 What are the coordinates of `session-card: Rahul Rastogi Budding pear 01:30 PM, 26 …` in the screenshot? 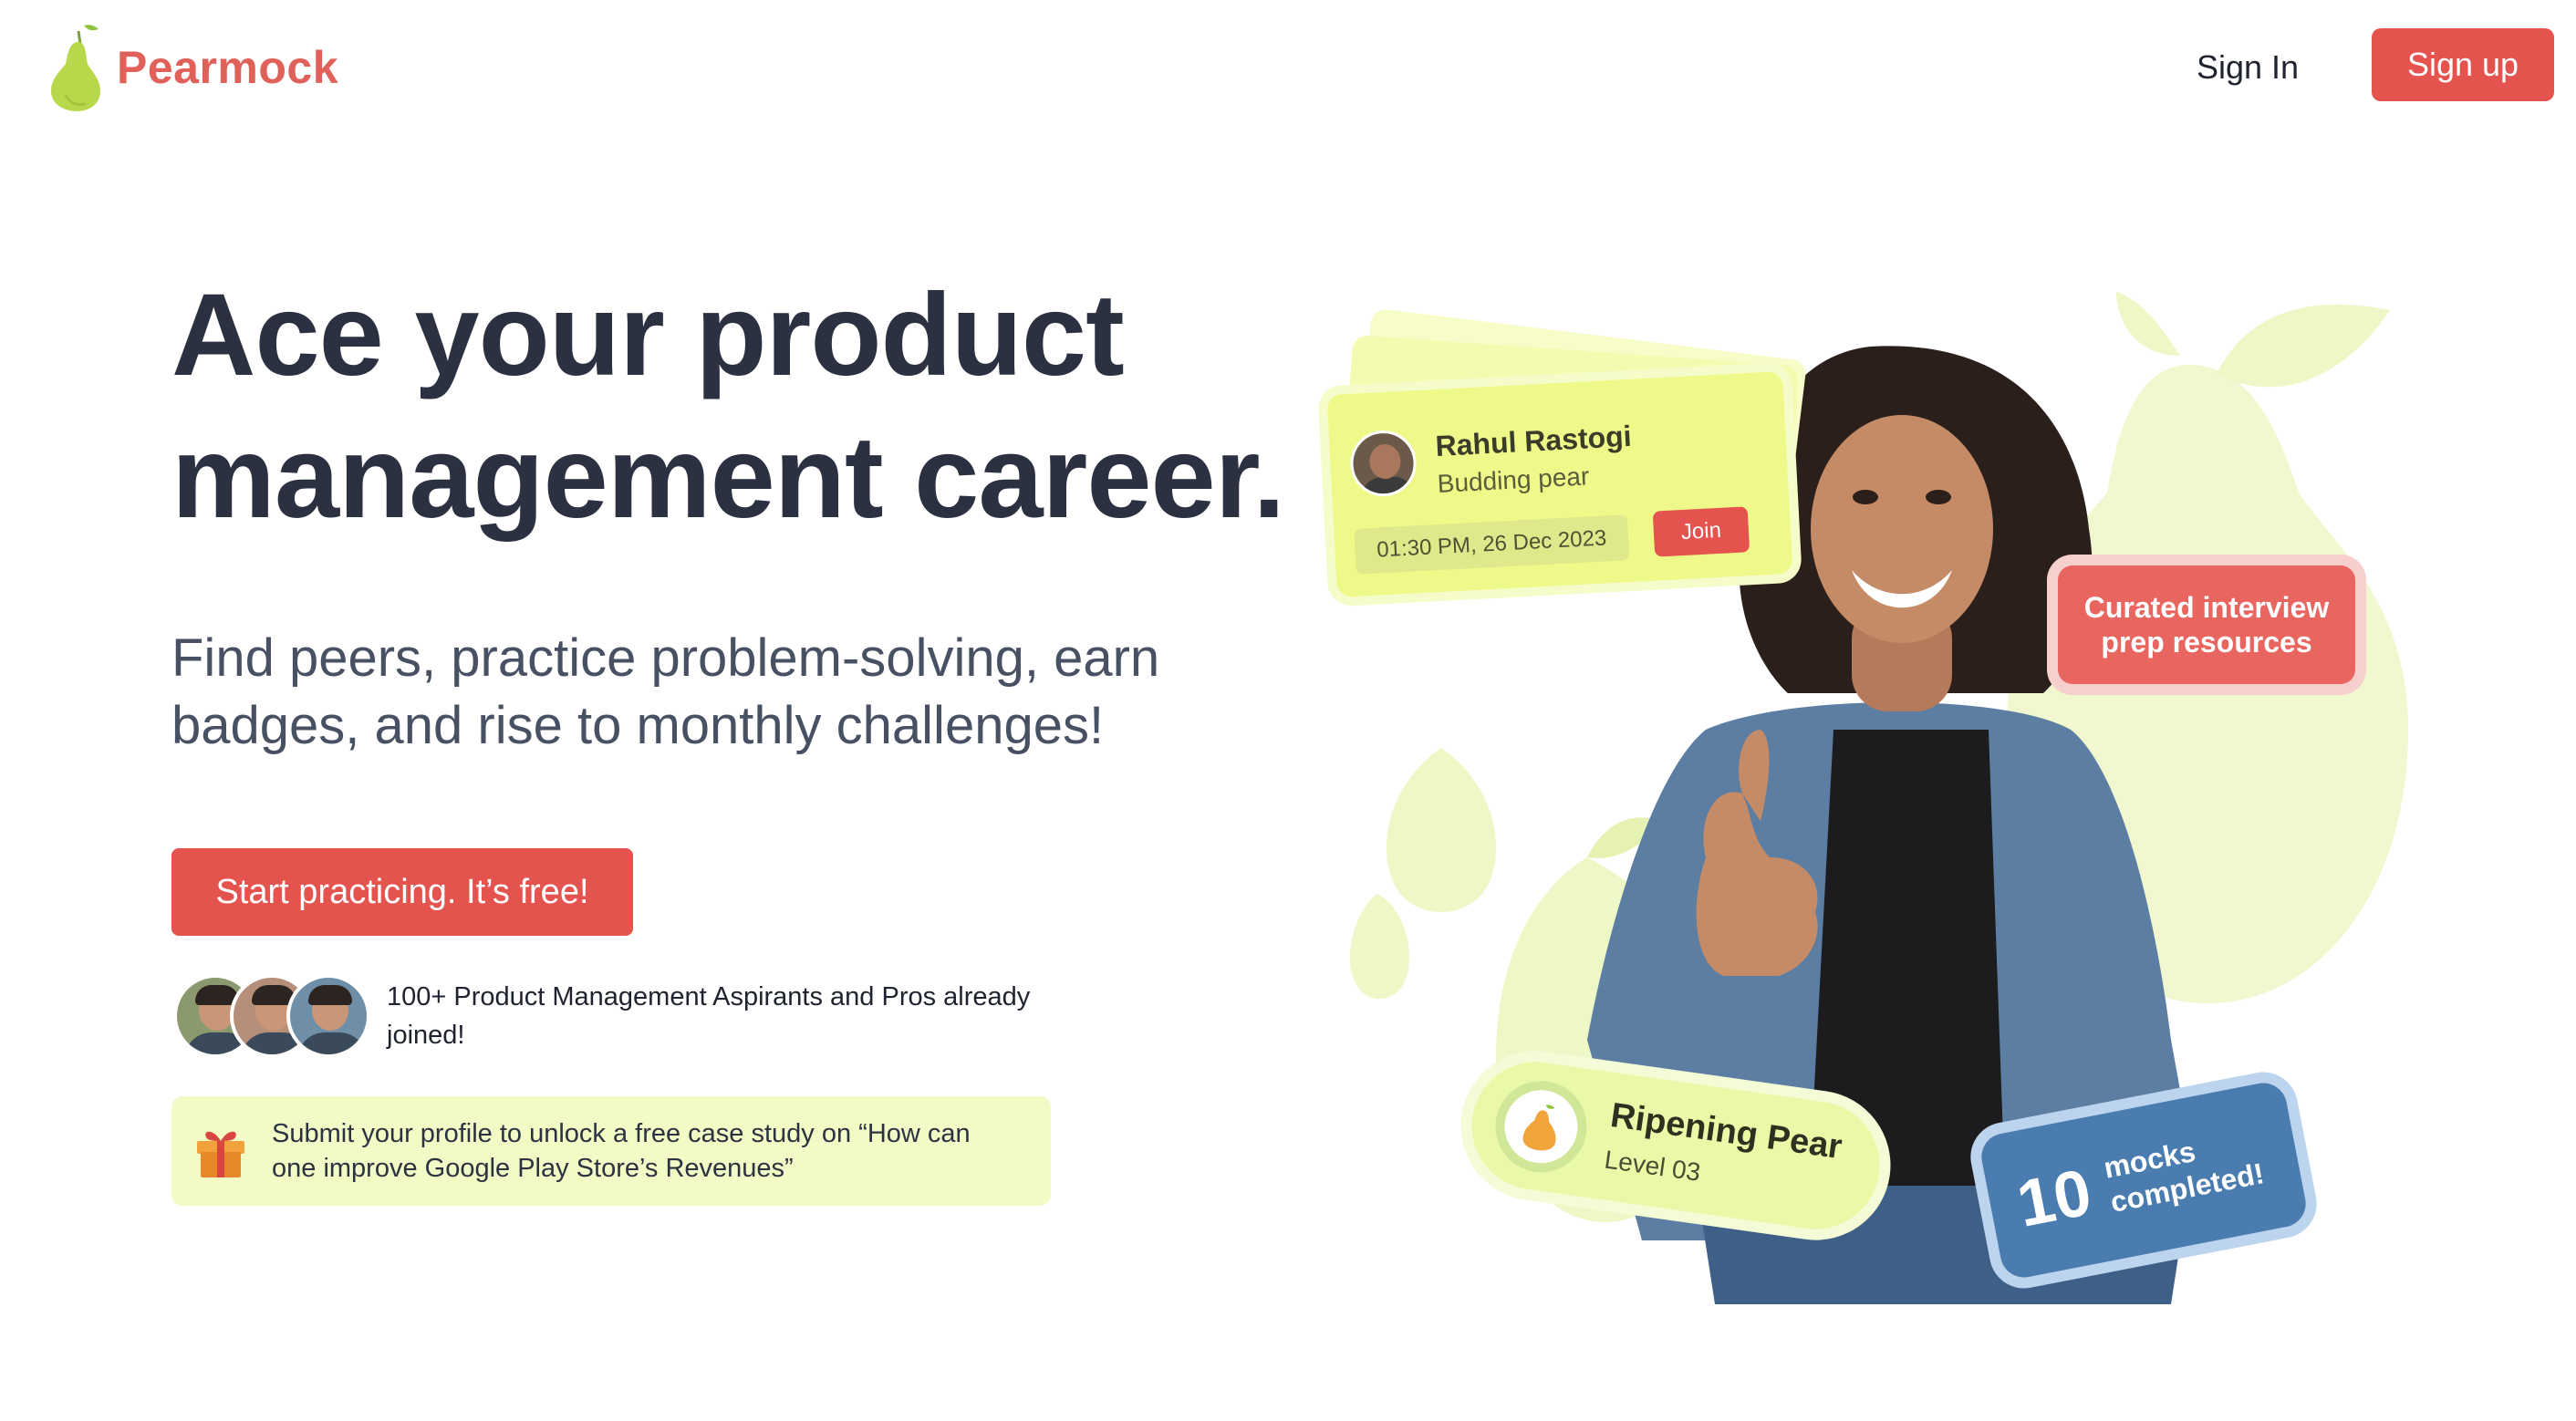 It's located at (1559, 484).